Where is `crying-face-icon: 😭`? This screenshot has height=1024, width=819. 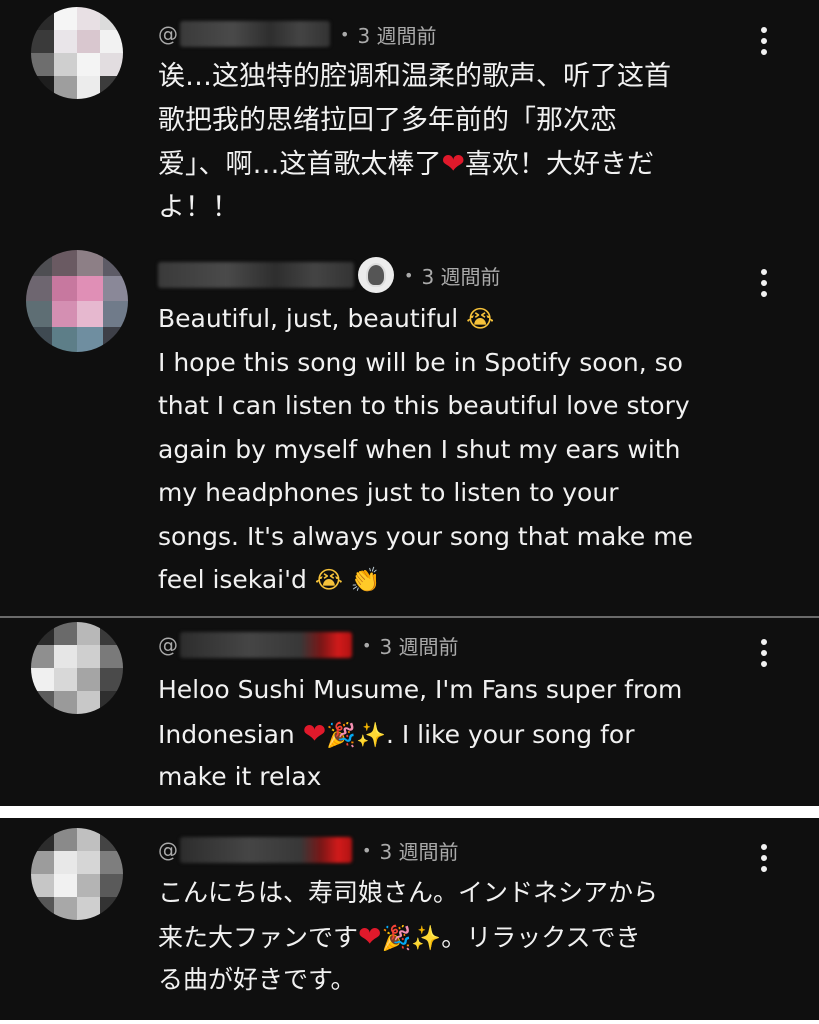
crying-face-icon: 😭 is located at coordinates (328, 580).